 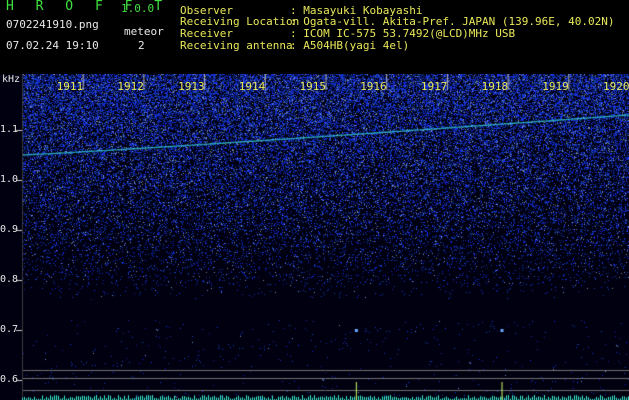 I want to click on antenna-value: : A504HB(yagi 4el), so click(x=350, y=45).